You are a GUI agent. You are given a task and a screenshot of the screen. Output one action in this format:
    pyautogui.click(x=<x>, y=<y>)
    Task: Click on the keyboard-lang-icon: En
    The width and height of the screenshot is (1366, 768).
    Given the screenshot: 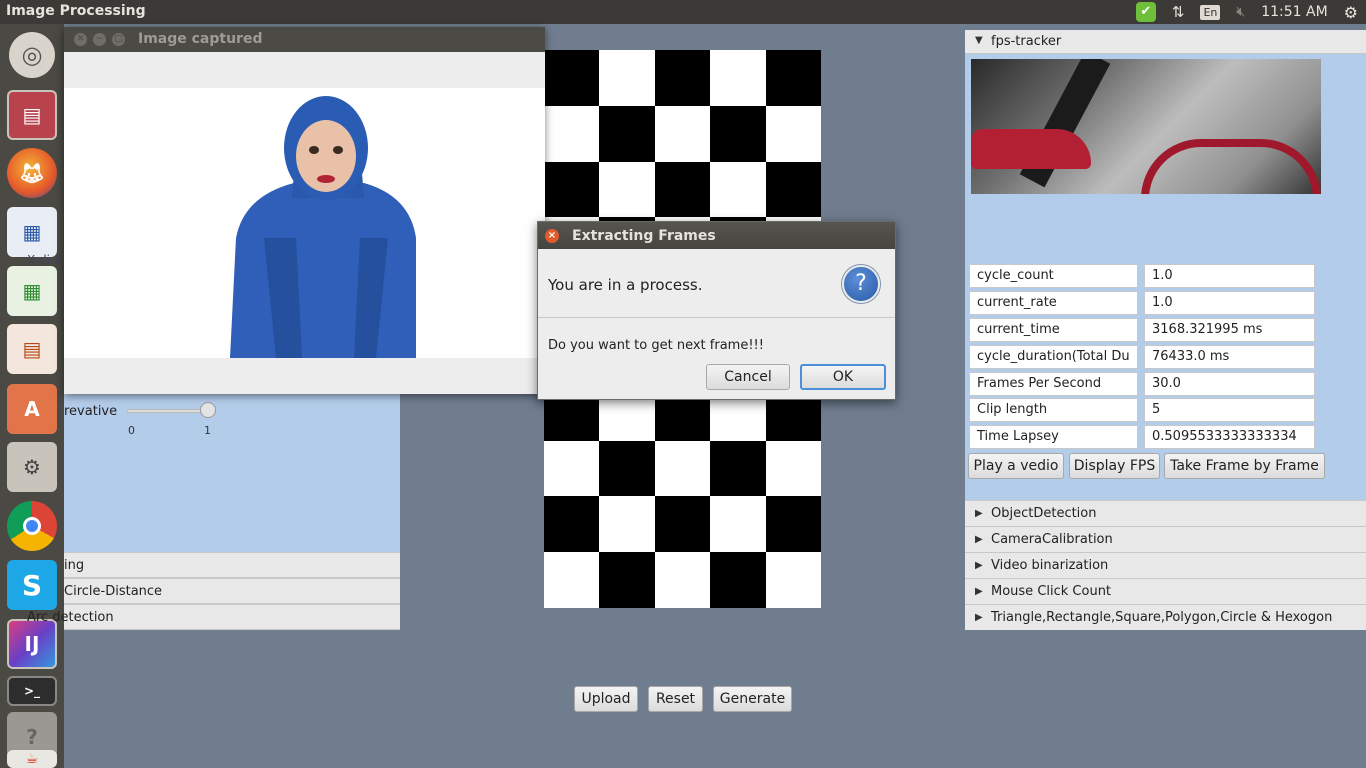 What is the action you would take?
    pyautogui.click(x=1210, y=12)
    